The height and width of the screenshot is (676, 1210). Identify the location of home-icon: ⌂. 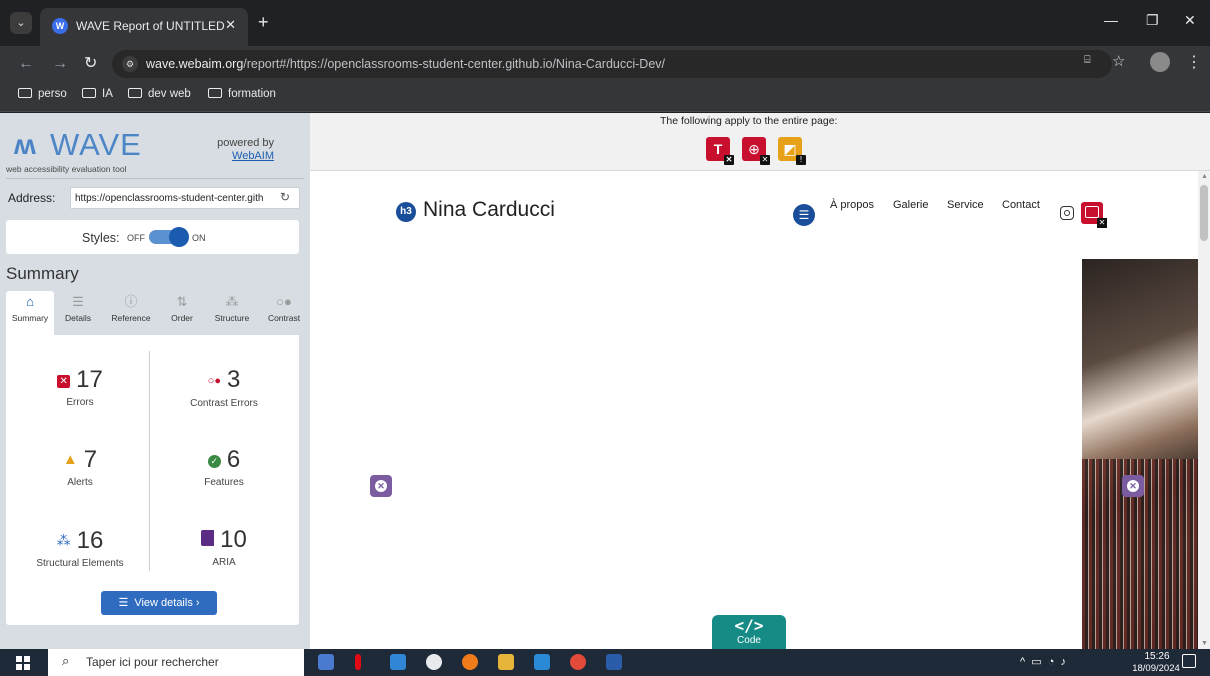
(30, 301).